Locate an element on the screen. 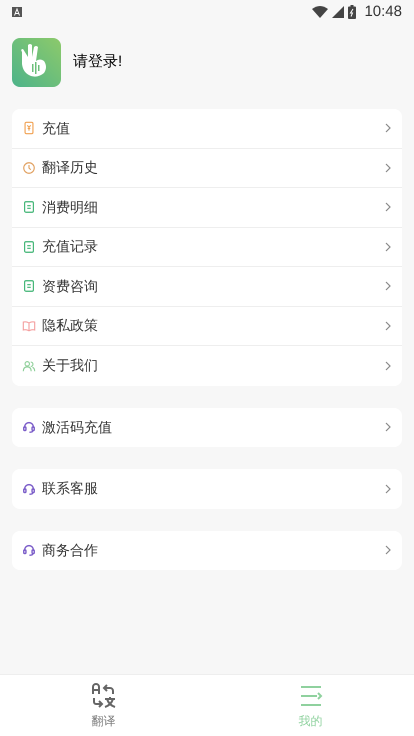 This screenshot has width=414, height=736. menu-item-label: 隐私政策 is located at coordinates (70, 326).